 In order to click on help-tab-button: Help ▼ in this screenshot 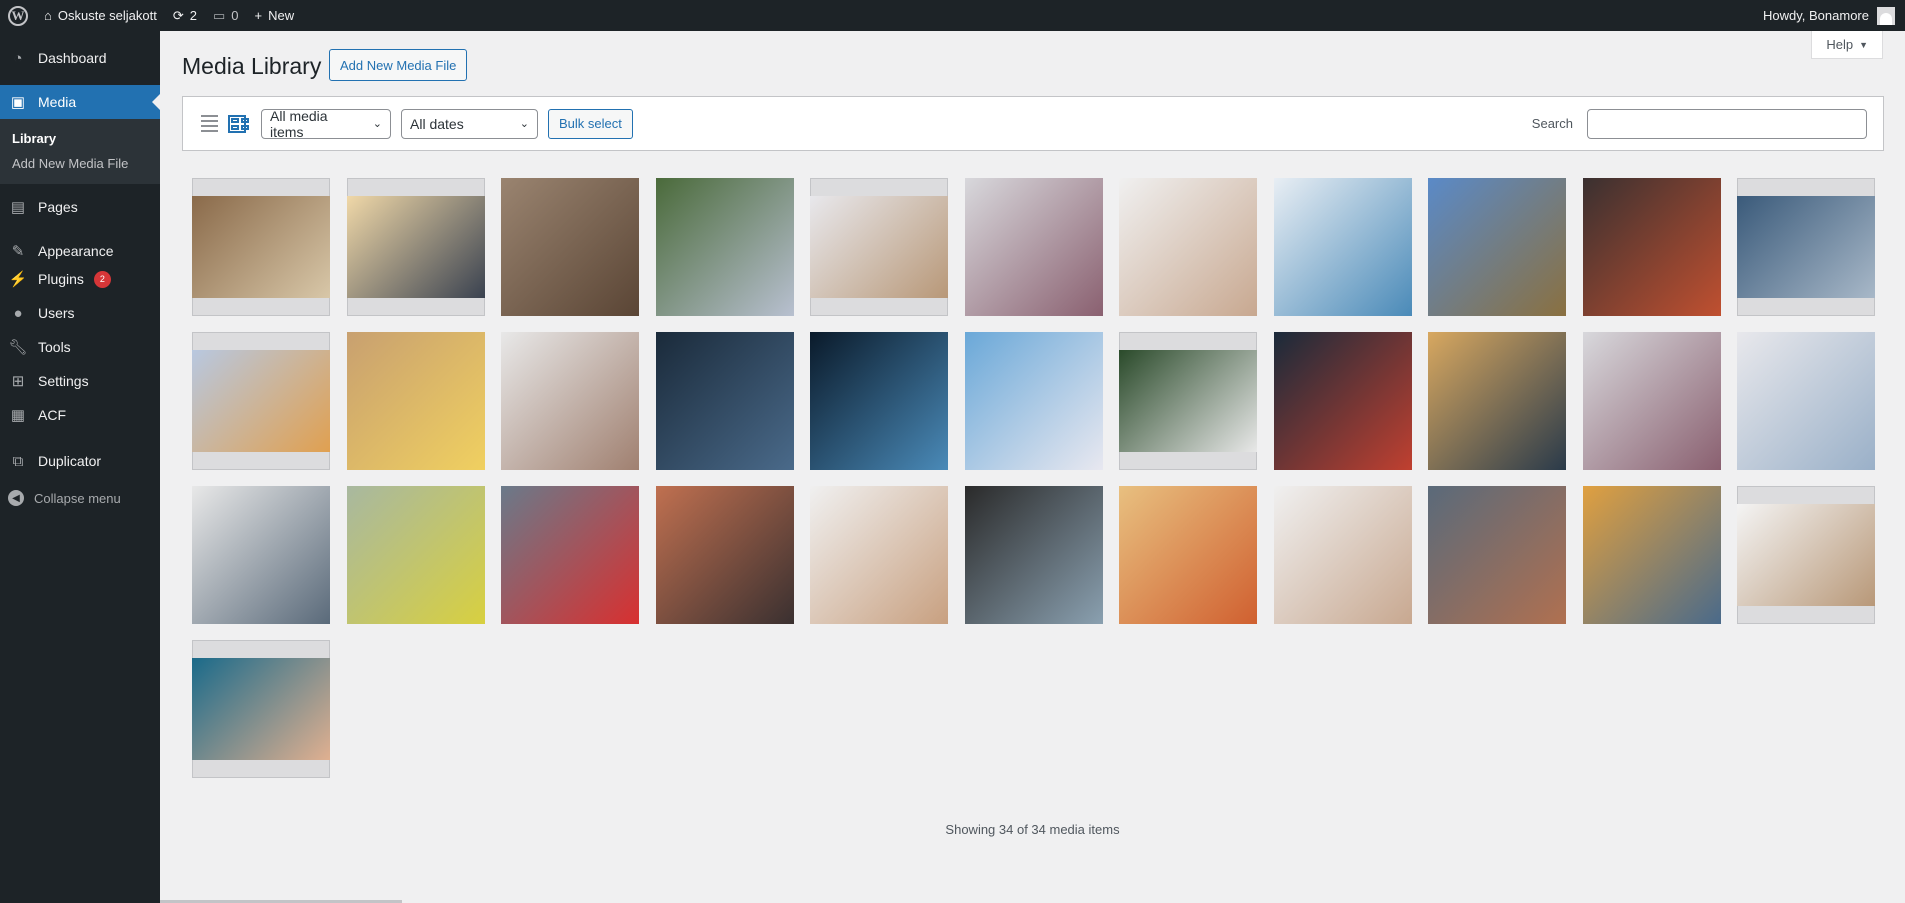, I will do `click(1847, 45)`.